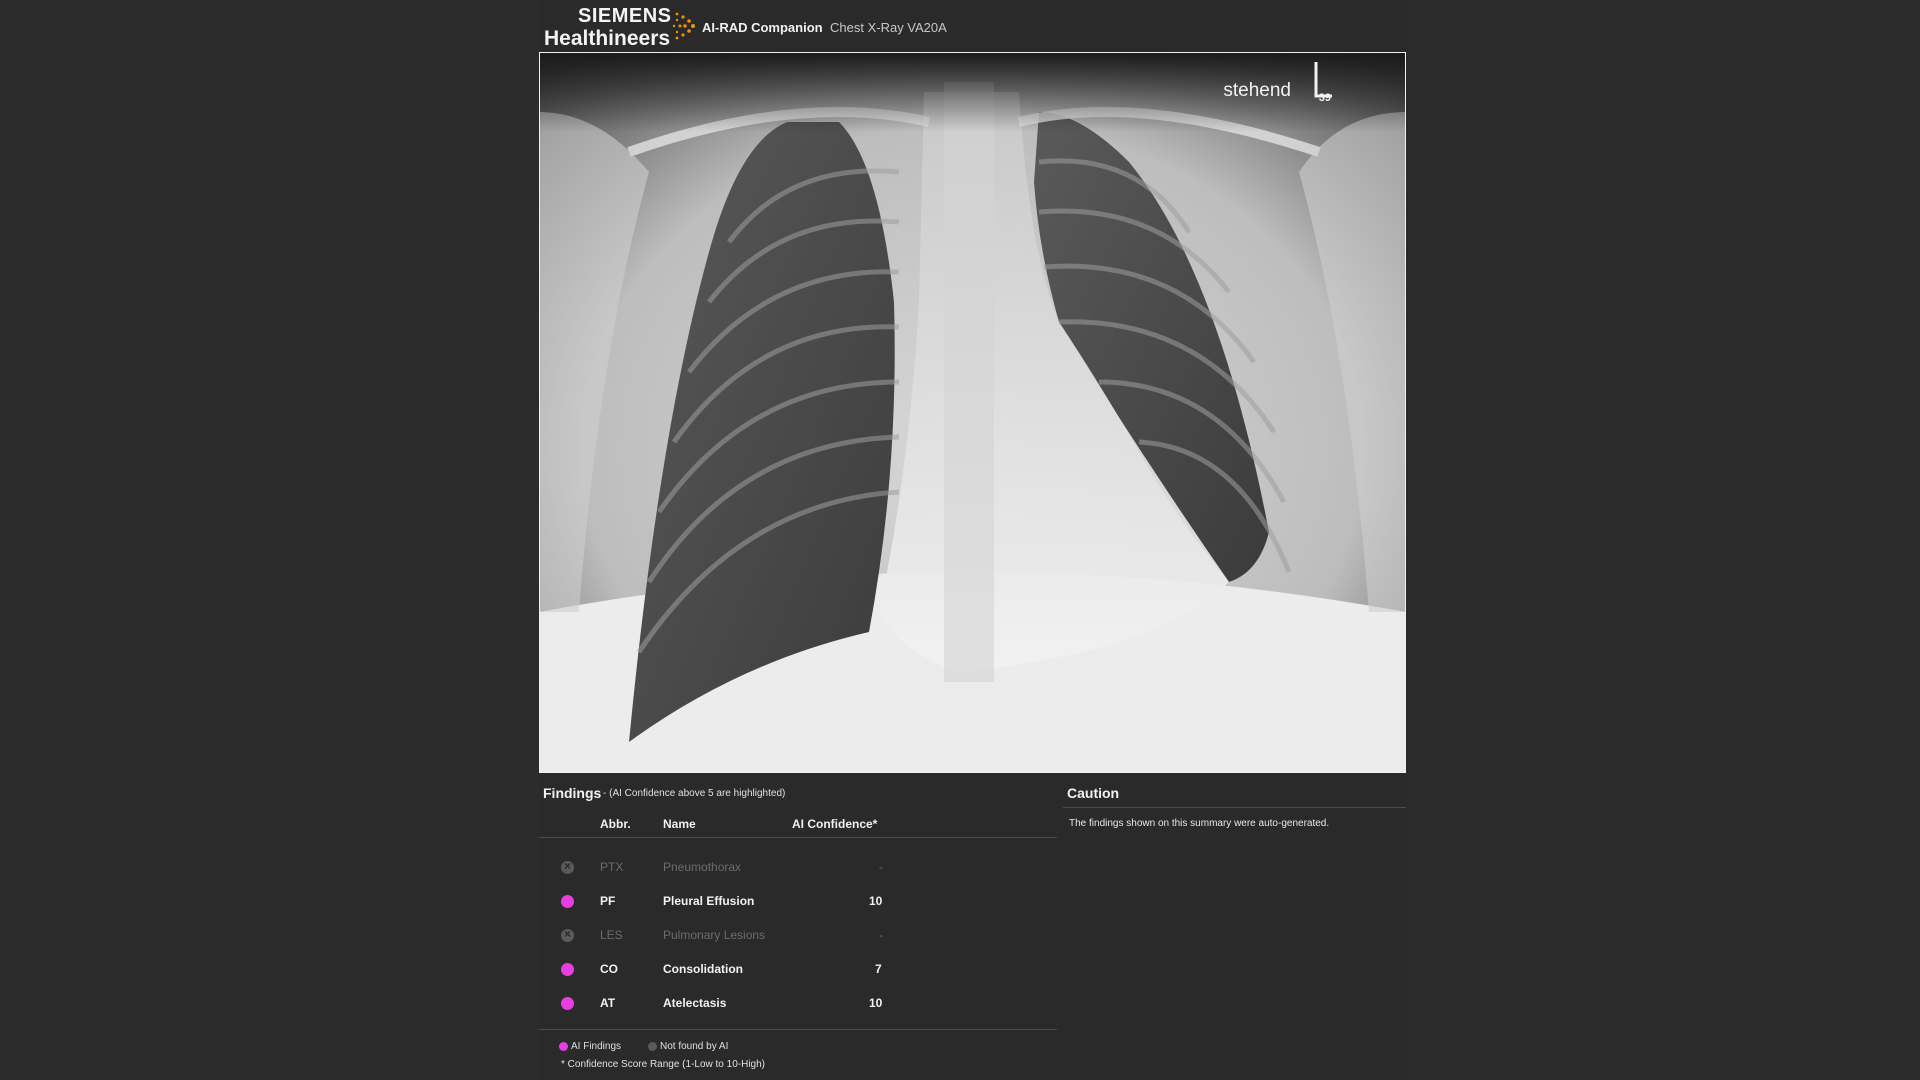  I want to click on row-name: Atelectasis, so click(695, 1003).